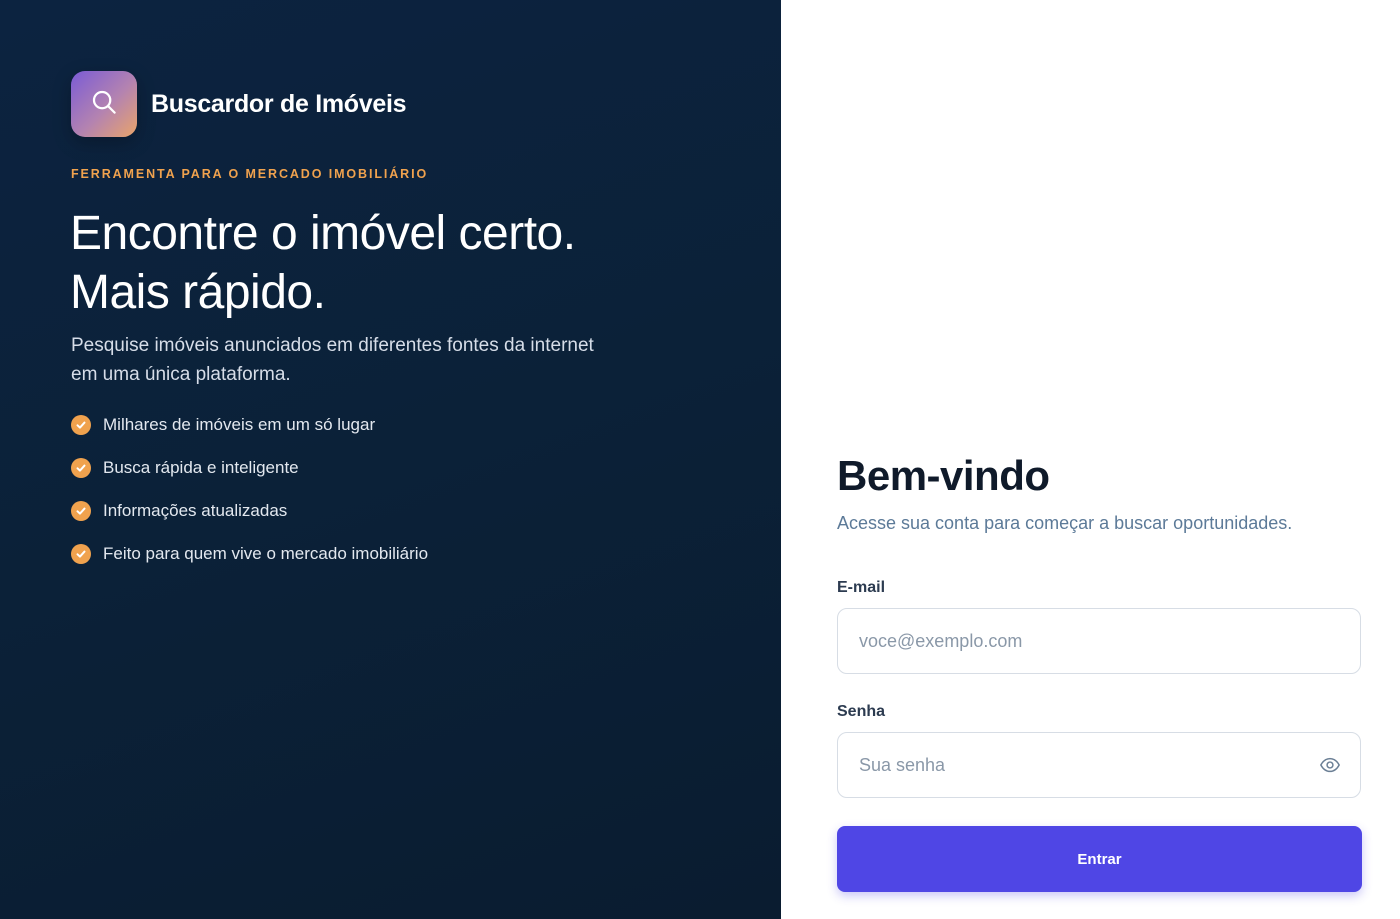  I want to click on hero-headline-line1: Encontre o imóvel certo., so click(323, 233).